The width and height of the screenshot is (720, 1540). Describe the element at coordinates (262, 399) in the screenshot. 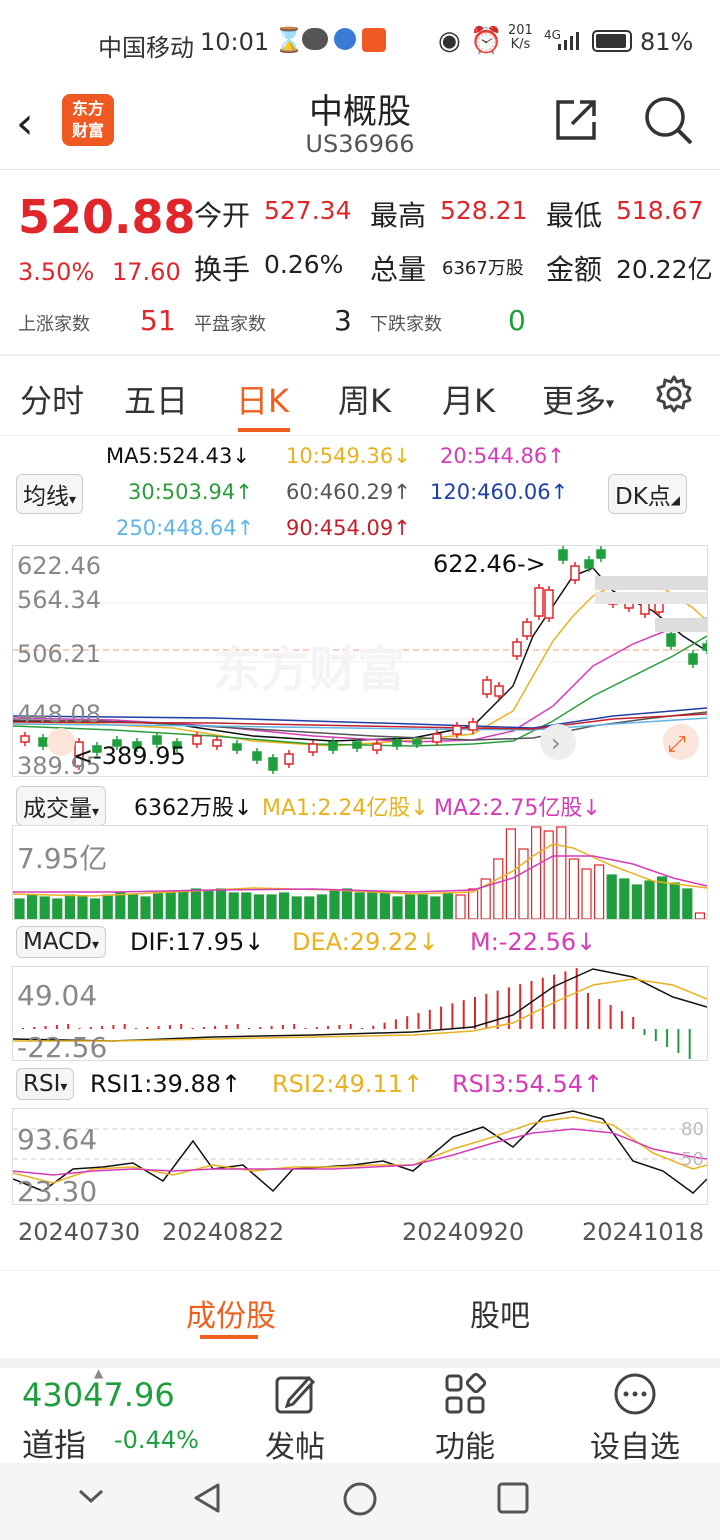

I see `tab-daily-k: 日K` at that location.